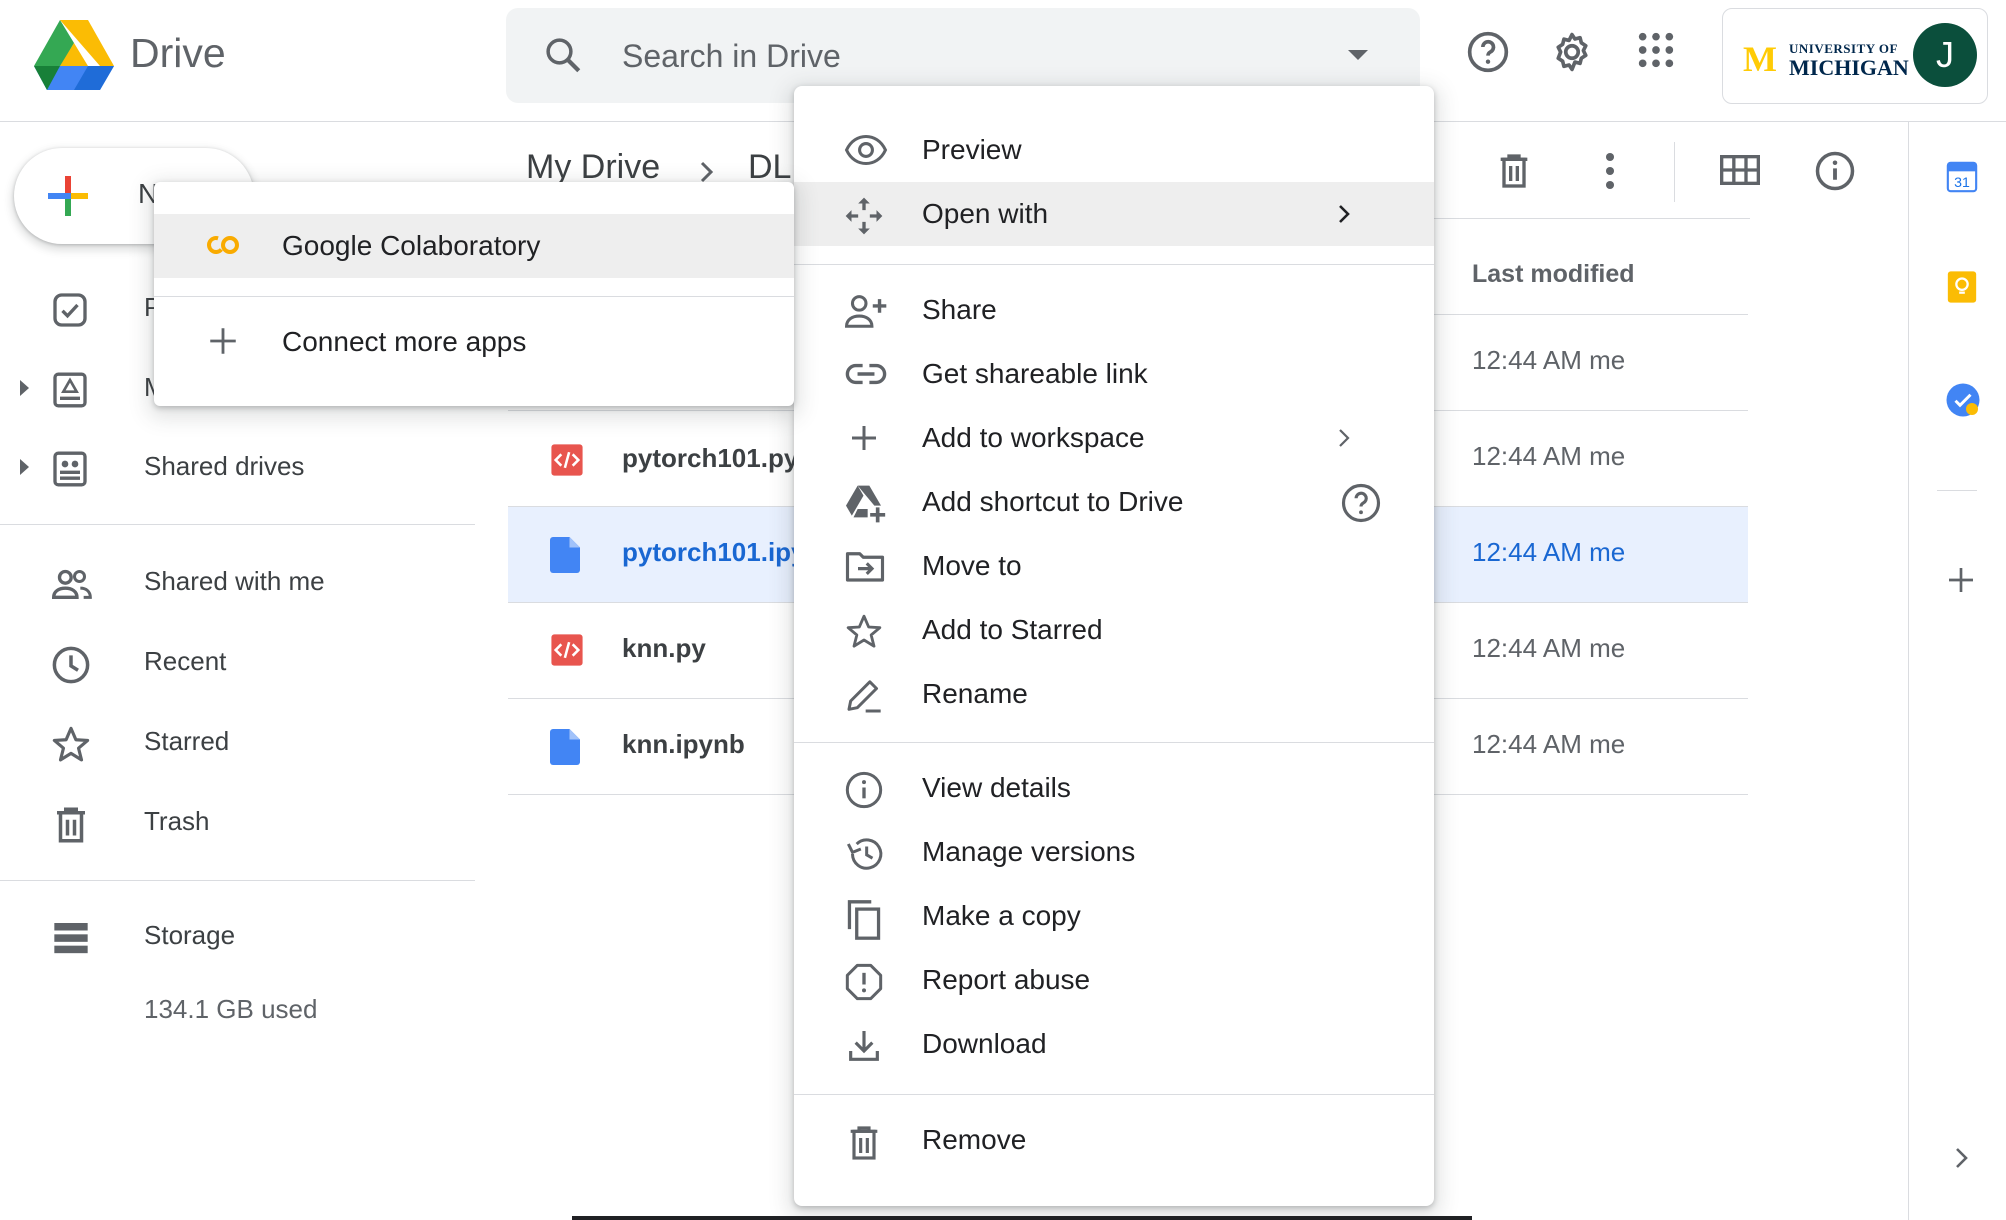  What do you see at coordinates (1114, 150) in the screenshot?
I see `menu-item-preview: Preview` at bounding box center [1114, 150].